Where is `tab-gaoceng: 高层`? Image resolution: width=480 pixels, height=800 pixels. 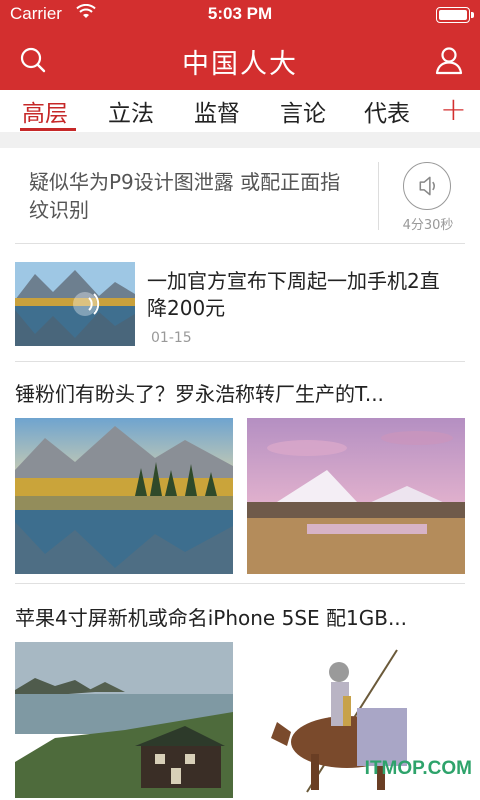
tab-gaoceng: 高层 is located at coordinates (45, 111).